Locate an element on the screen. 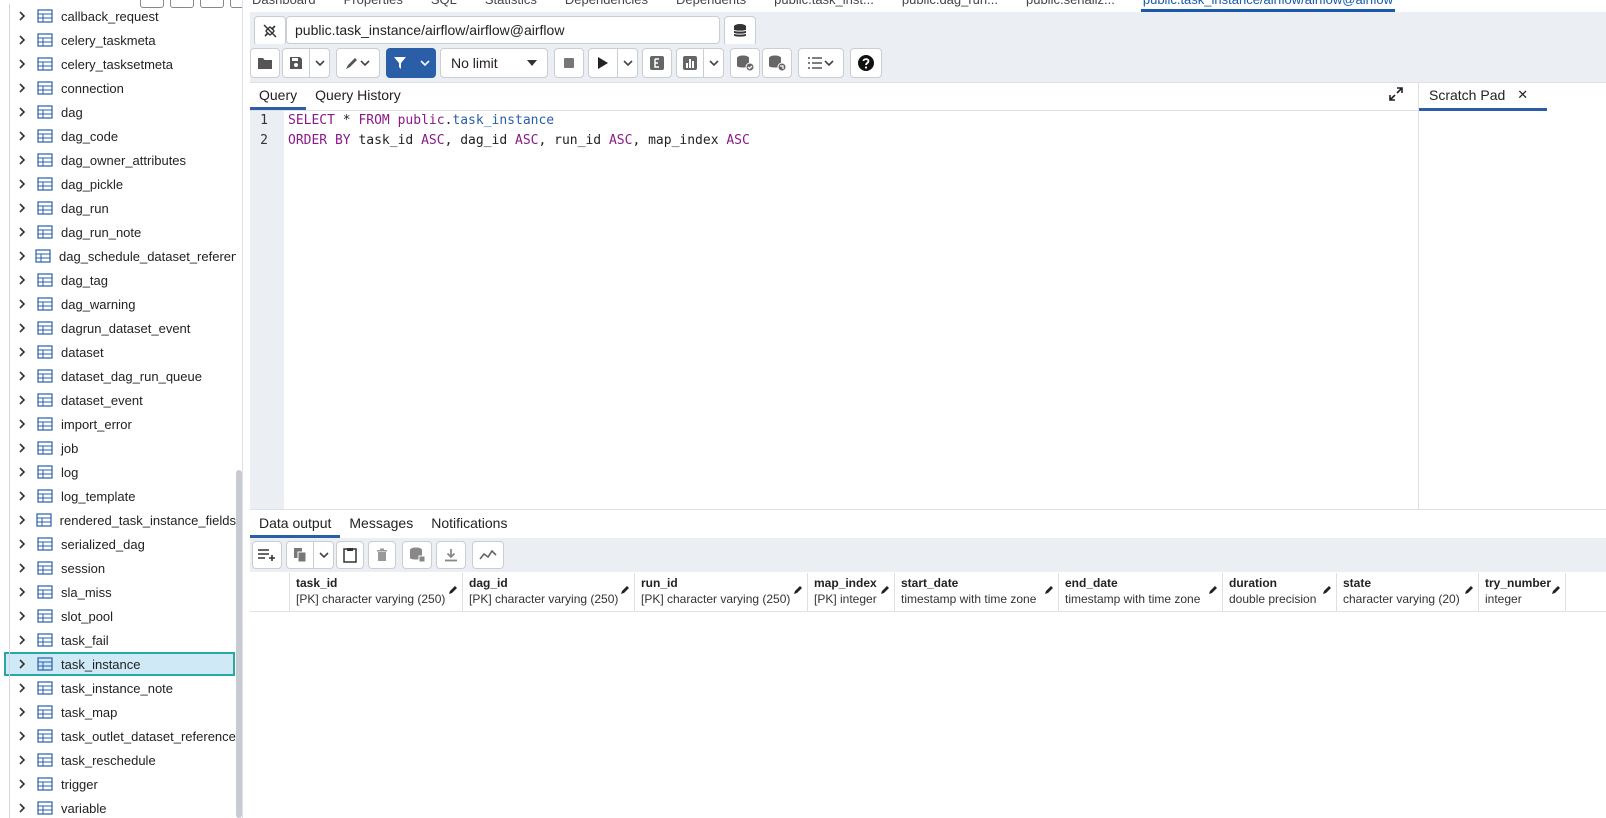 This screenshot has width=1606, height=818. rollback-button is located at coordinates (777, 63).